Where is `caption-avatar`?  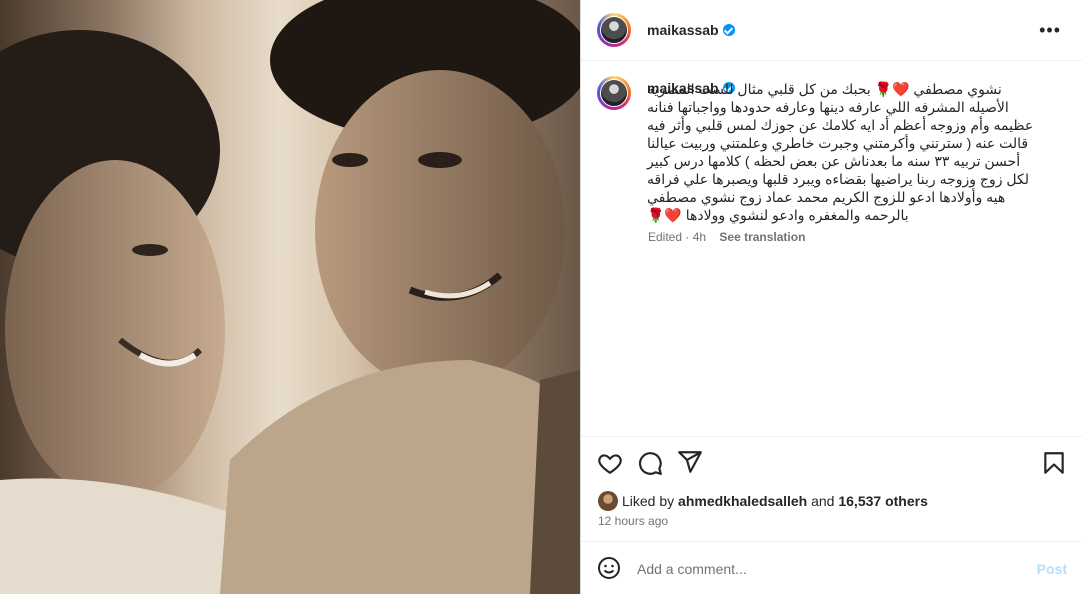 caption-avatar is located at coordinates (614, 93).